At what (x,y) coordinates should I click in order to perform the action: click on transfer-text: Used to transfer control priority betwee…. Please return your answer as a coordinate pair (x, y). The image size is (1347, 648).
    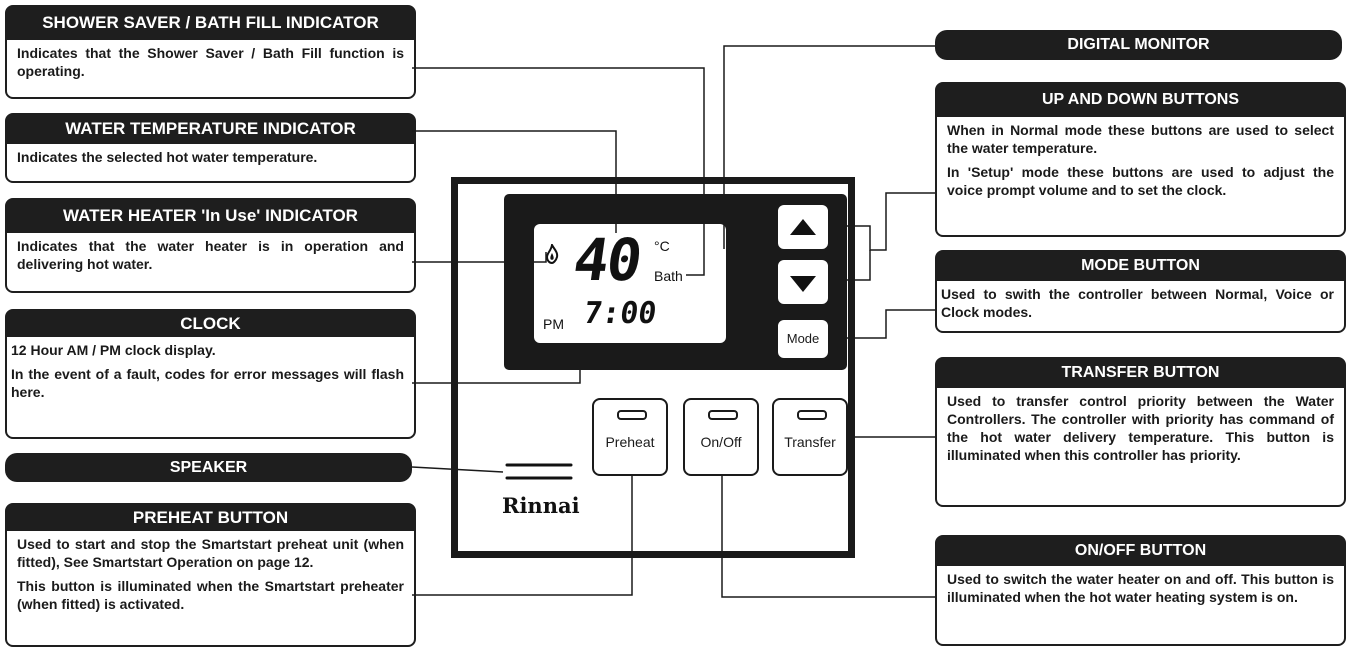
    Looking at the image, I should click on (1140, 428).